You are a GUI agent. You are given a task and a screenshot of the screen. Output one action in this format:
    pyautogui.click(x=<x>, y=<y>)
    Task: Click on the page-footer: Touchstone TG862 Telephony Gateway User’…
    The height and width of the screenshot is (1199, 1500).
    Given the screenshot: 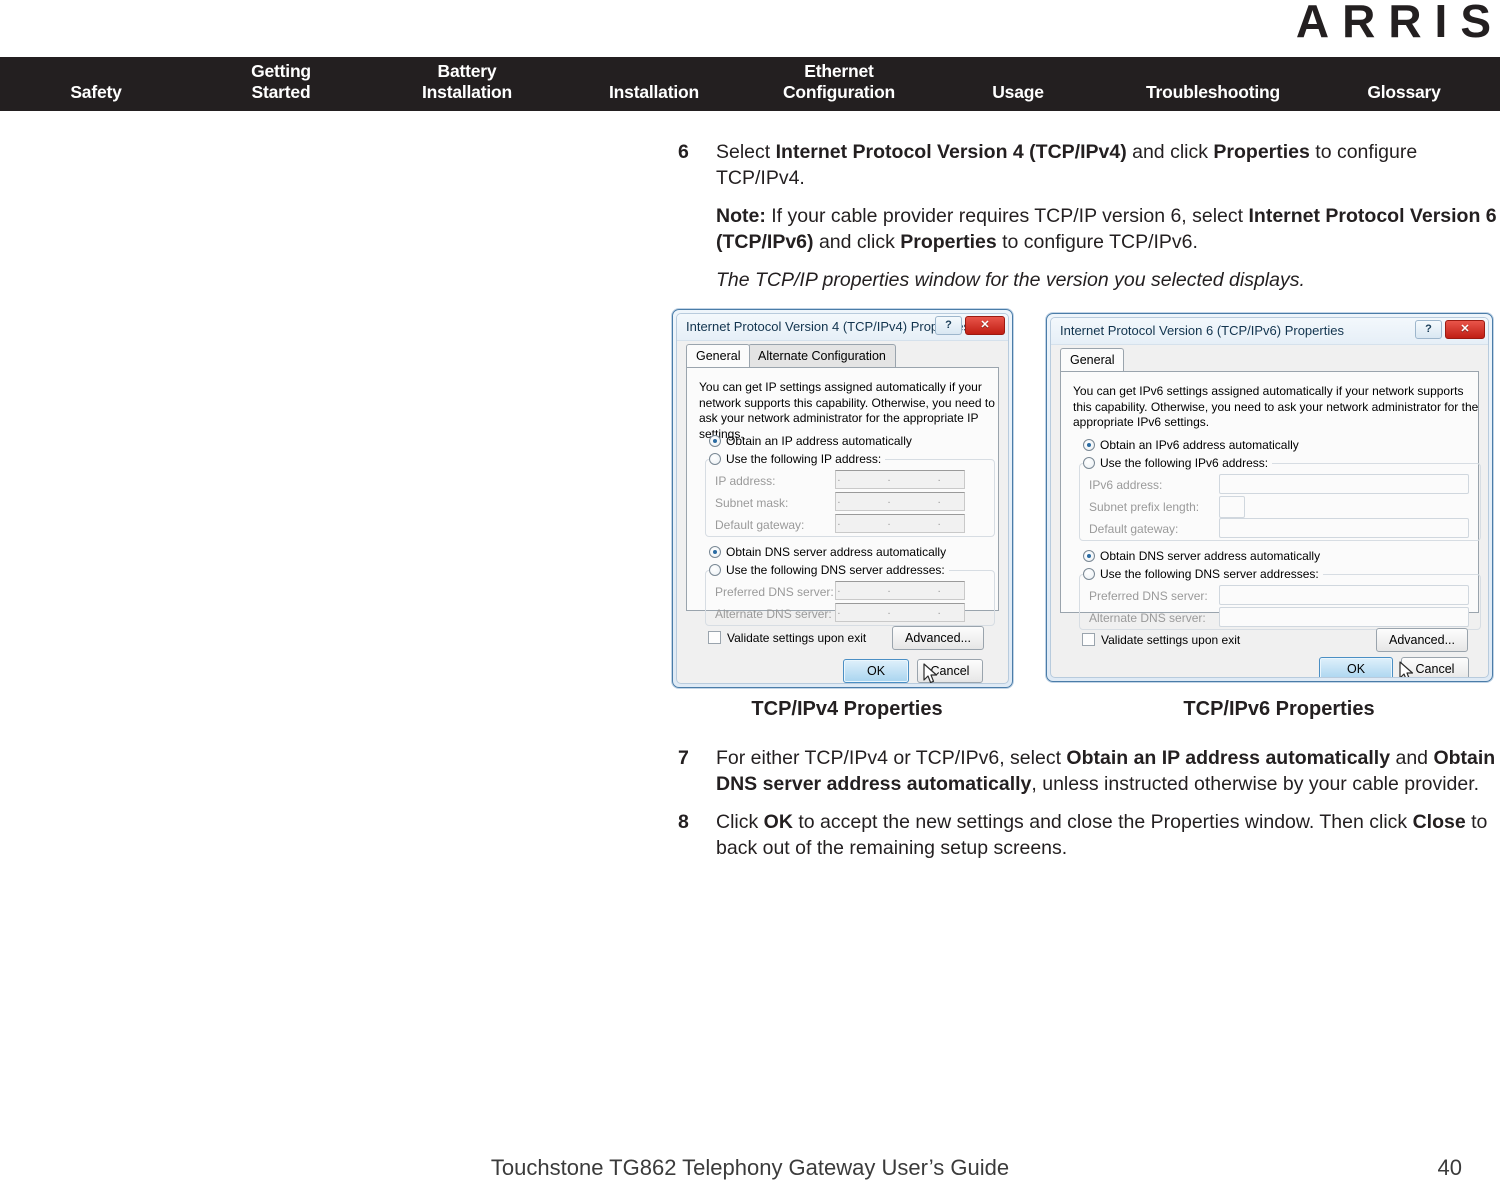 What is the action you would take?
    pyautogui.click(x=750, y=1170)
    